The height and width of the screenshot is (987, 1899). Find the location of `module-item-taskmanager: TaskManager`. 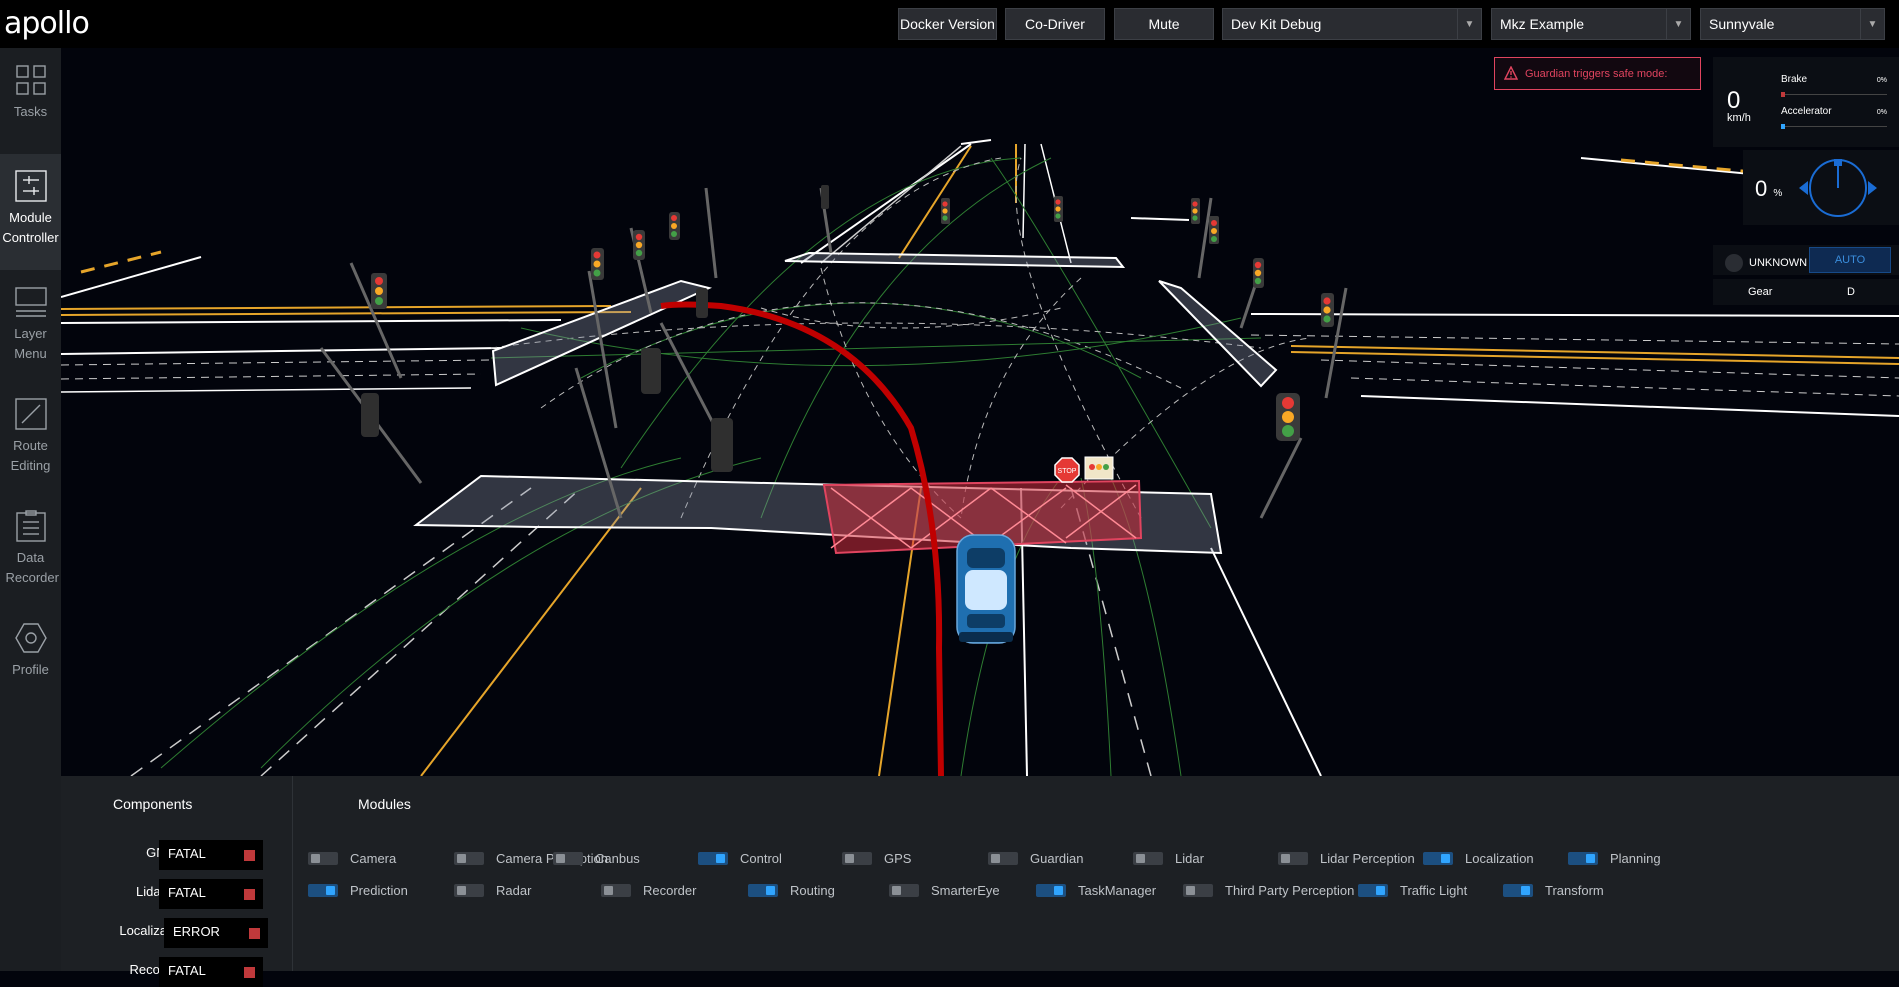

module-item-taskmanager: TaskManager is located at coordinates (1096, 890).